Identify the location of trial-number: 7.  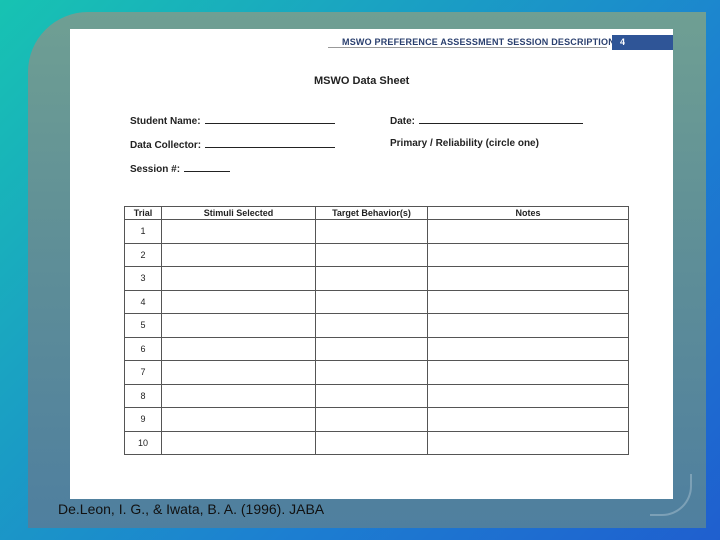
(143, 372).